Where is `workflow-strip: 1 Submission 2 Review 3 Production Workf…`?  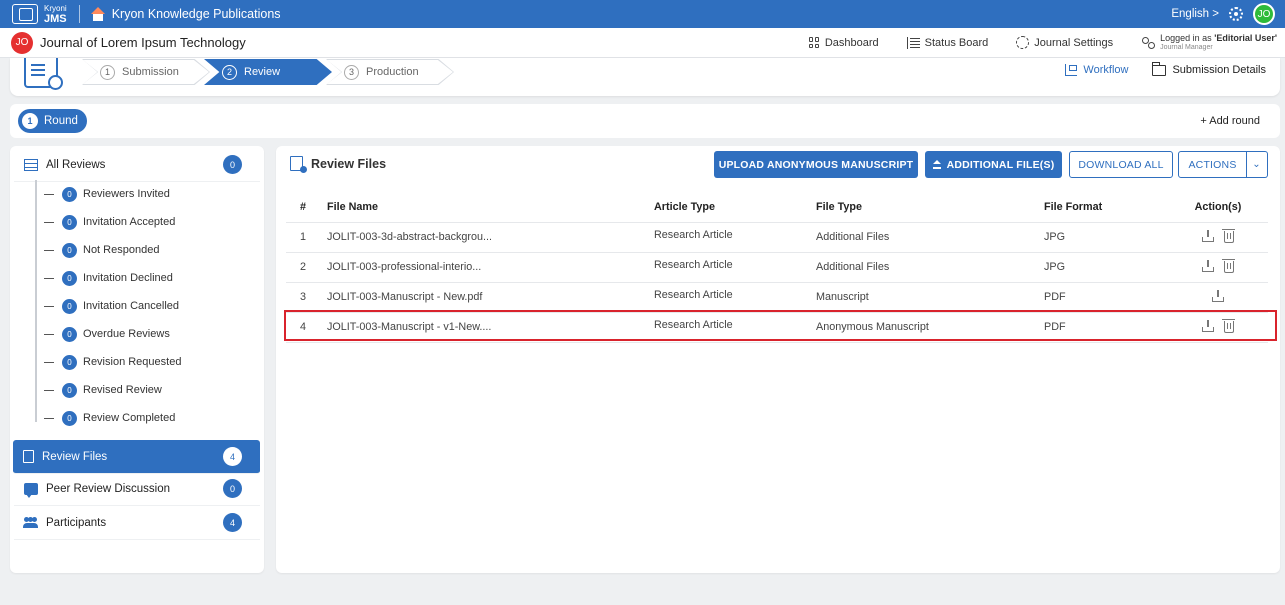 workflow-strip: 1 Submission 2 Review 3 Production Workf… is located at coordinates (645, 77).